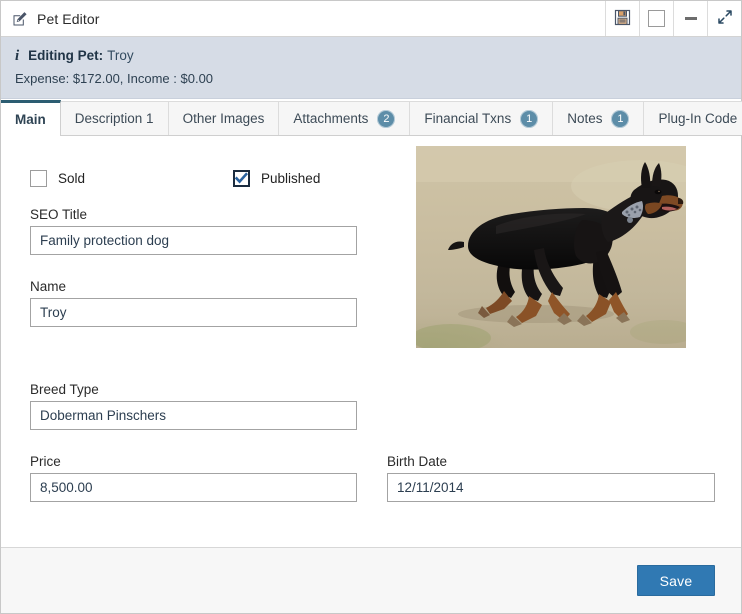 The width and height of the screenshot is (742, 614). Describe the element at coordinates (59, 214) in the screenshot. I see `seo-title-label: SEO Title` at that location.